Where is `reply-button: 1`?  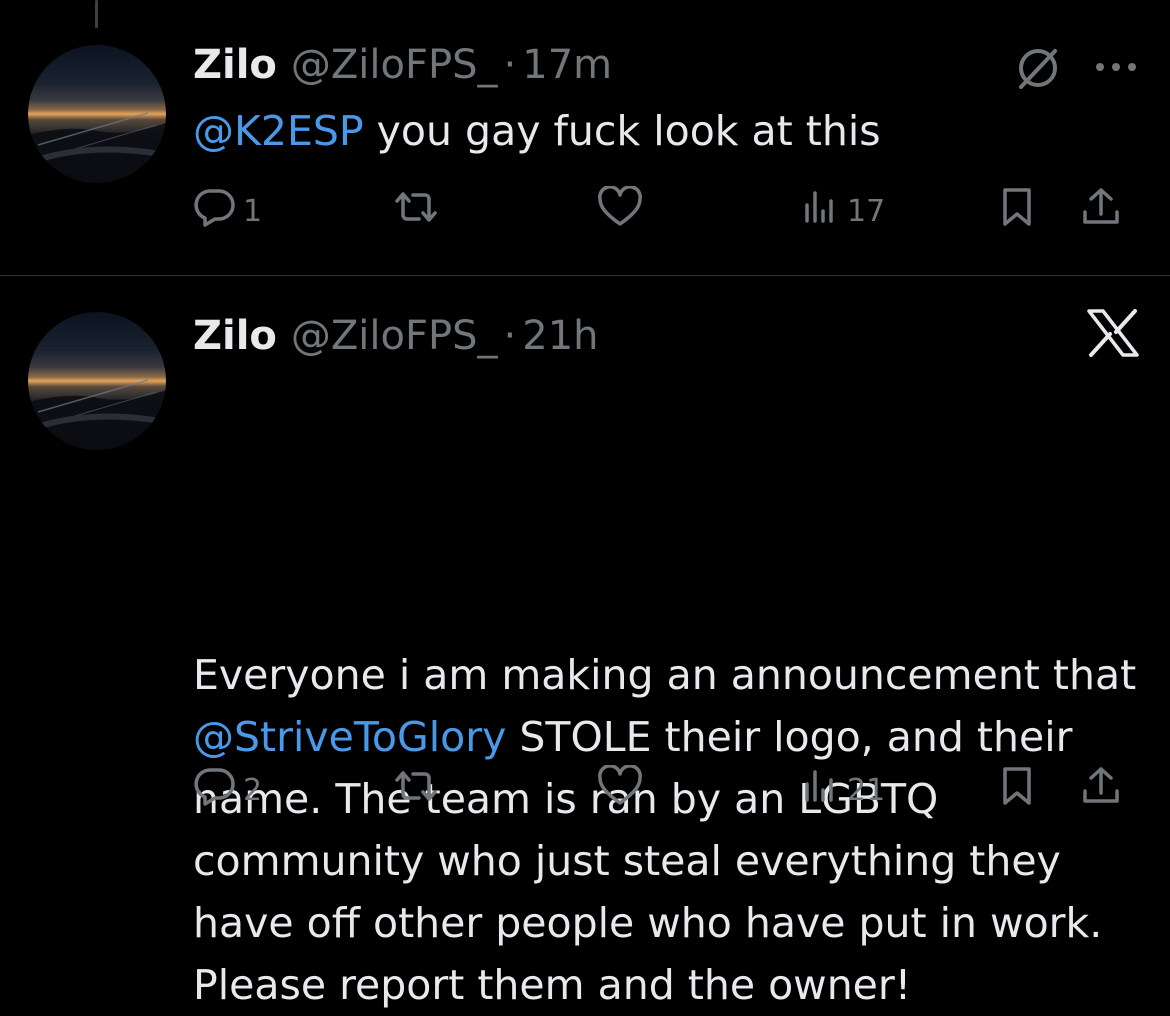 reply-button: 1 is located at coordinates (227, 211).